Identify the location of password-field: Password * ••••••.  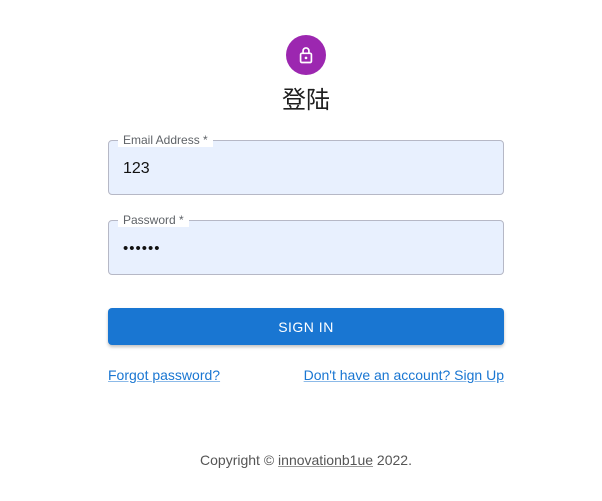
(306, 244).